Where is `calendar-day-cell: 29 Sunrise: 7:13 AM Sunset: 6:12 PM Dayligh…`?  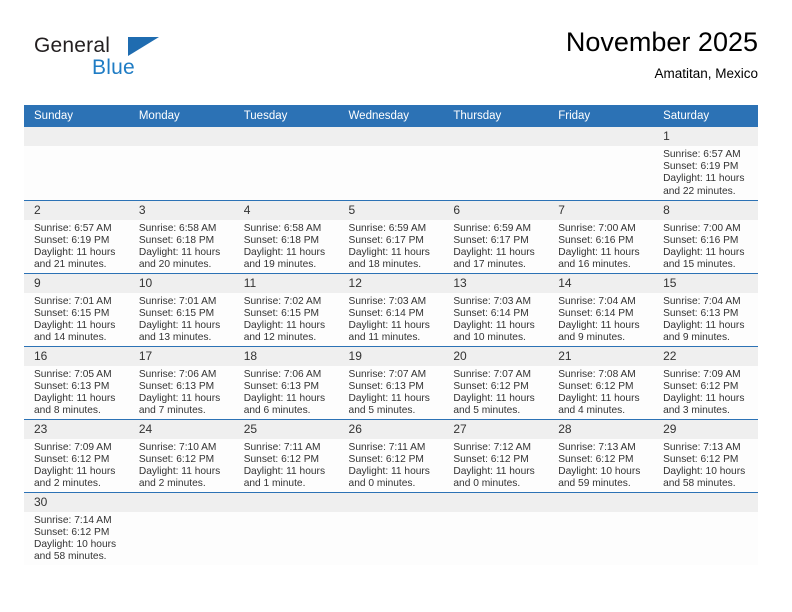 calendar-day-cell: 29 Sunrise: 7:13 AM Sunset: 6:12 PM Dayligh… is located at coordinates (705, 456).